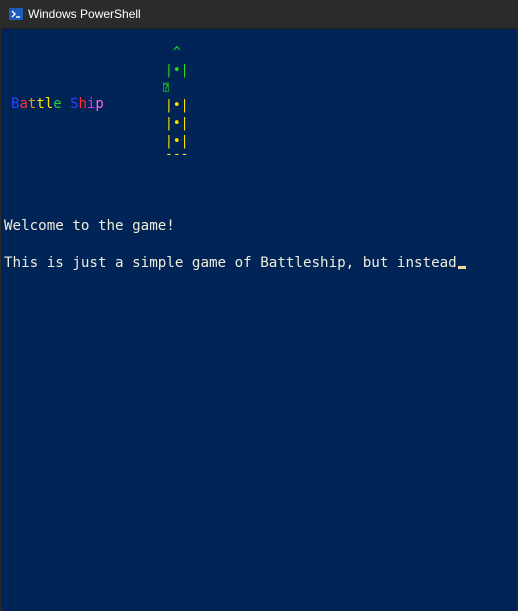  Describe the element at coordinates (177, 154) in the screenshot. I see `ship-art-line: ---` at that location.